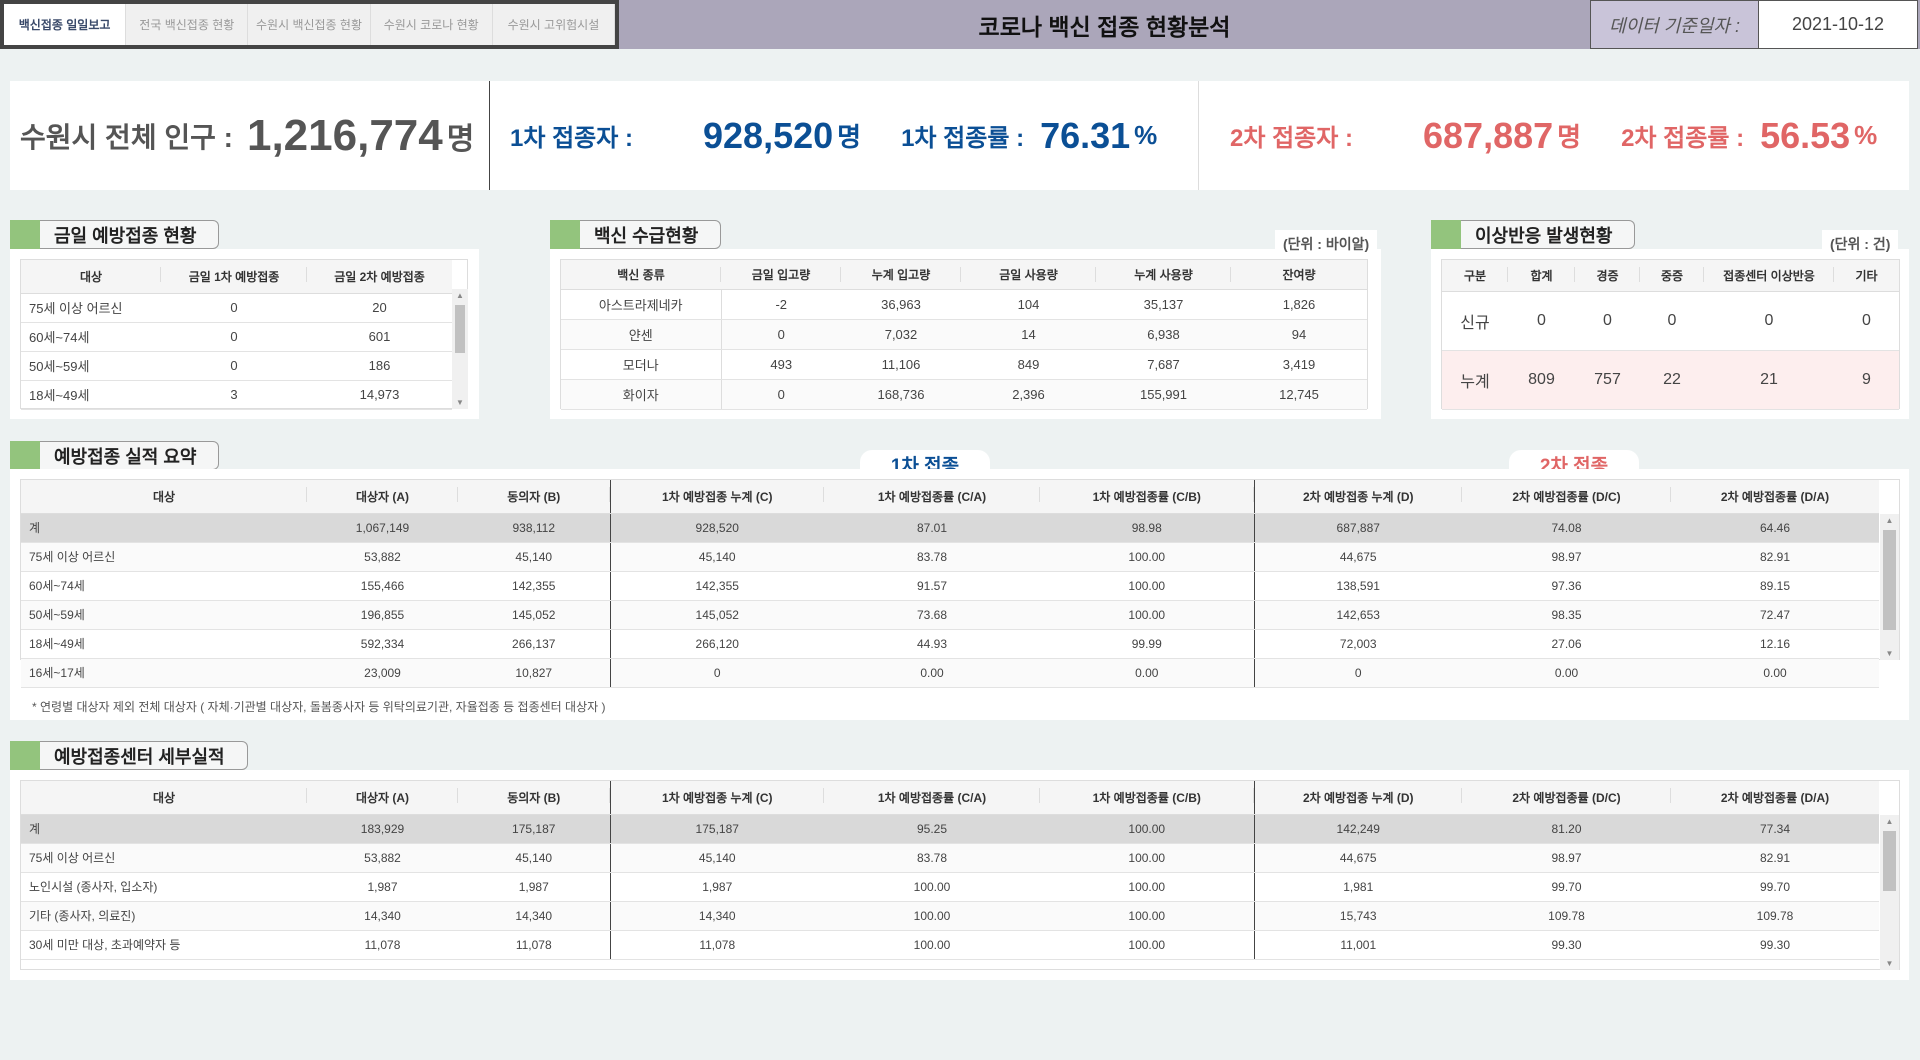 Image resolution: width=1920 pixels, height=1060 pixels. I want to click on table-cell: 18세~49세, so click(164, 644).